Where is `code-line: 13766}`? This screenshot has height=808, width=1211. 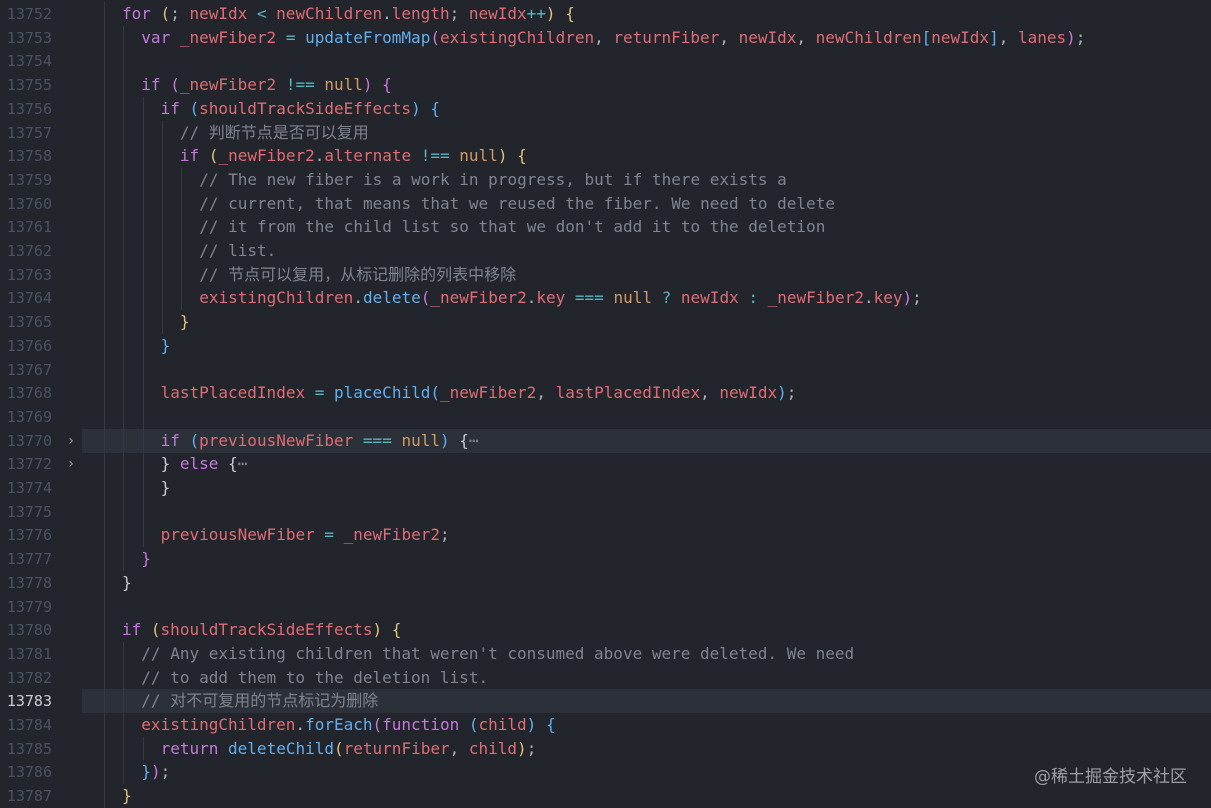 code-line: 13766} is located at coordinates (605, 345).